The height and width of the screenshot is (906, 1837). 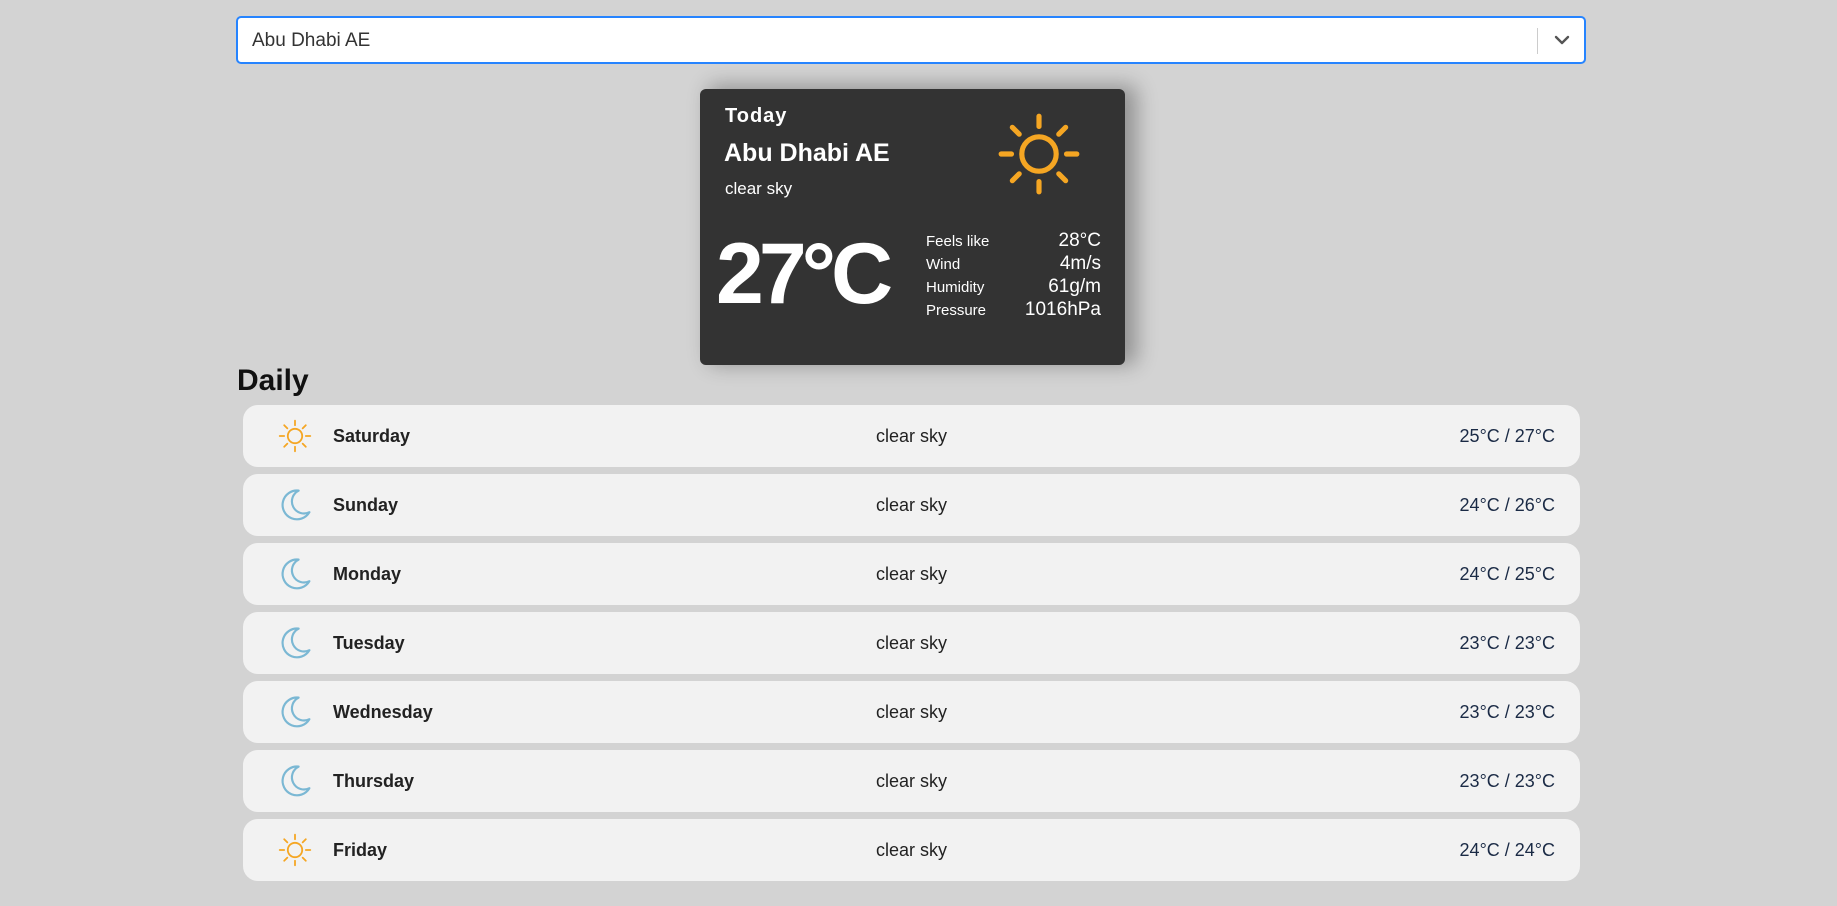 I want to click on forecast-item-saturday: Saturday clear sky 25°C / 27°C, so click(x=911, y=436).